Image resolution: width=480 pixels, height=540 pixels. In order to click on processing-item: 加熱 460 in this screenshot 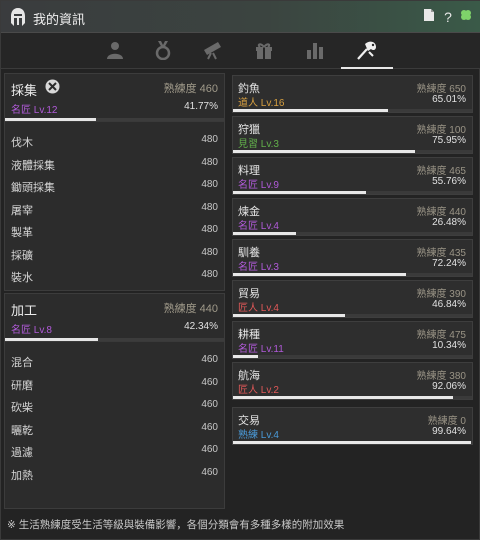, I will do `click(114, 474)`.